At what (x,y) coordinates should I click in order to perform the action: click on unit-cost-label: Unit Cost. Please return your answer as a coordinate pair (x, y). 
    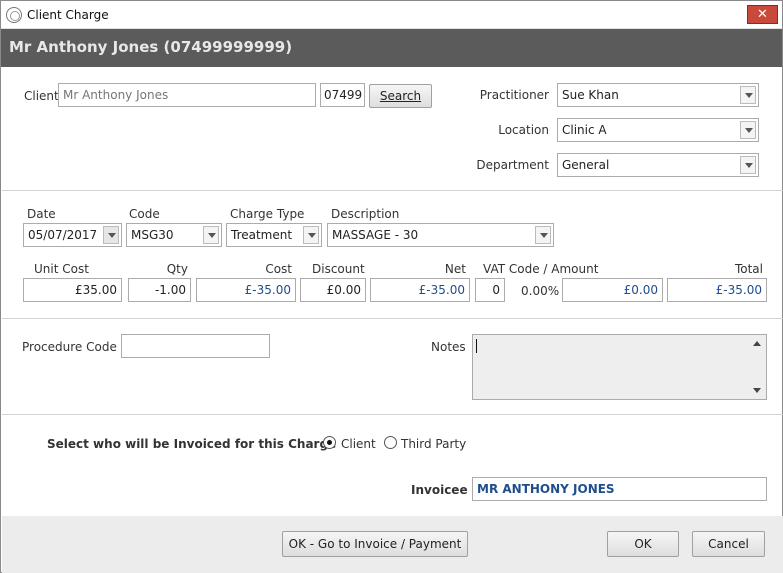
    Looking at the image, I should click on (61, 269).